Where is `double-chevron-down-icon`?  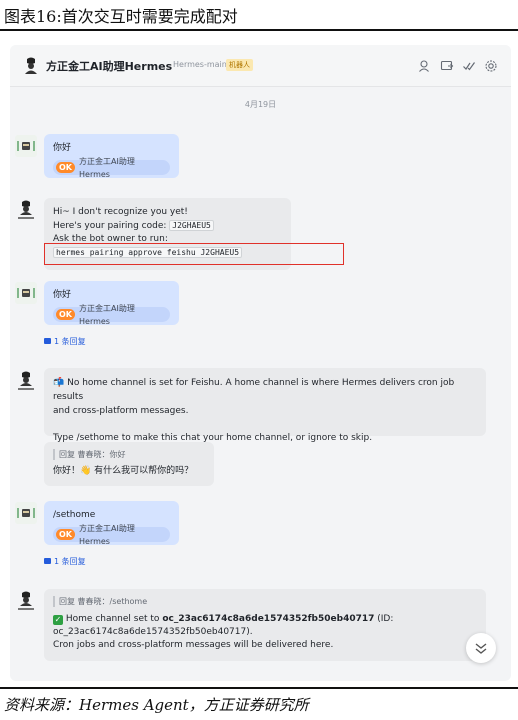
double-chevron-down-icon is located at coordinates (481, 648).